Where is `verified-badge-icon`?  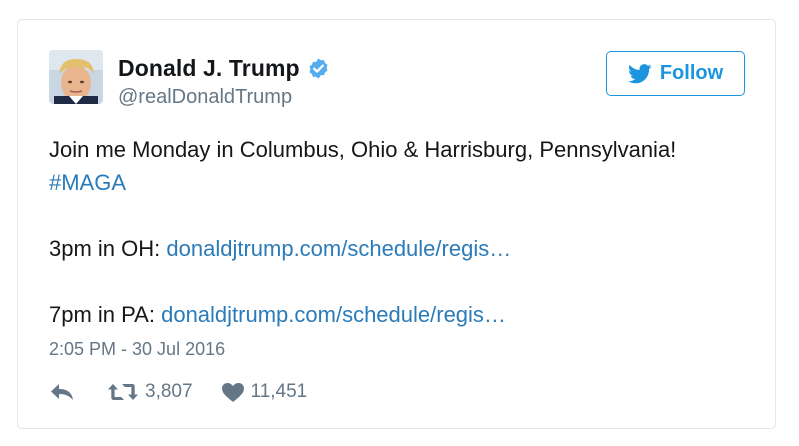
verified-badge-icon is located at coordinates (318, 68).